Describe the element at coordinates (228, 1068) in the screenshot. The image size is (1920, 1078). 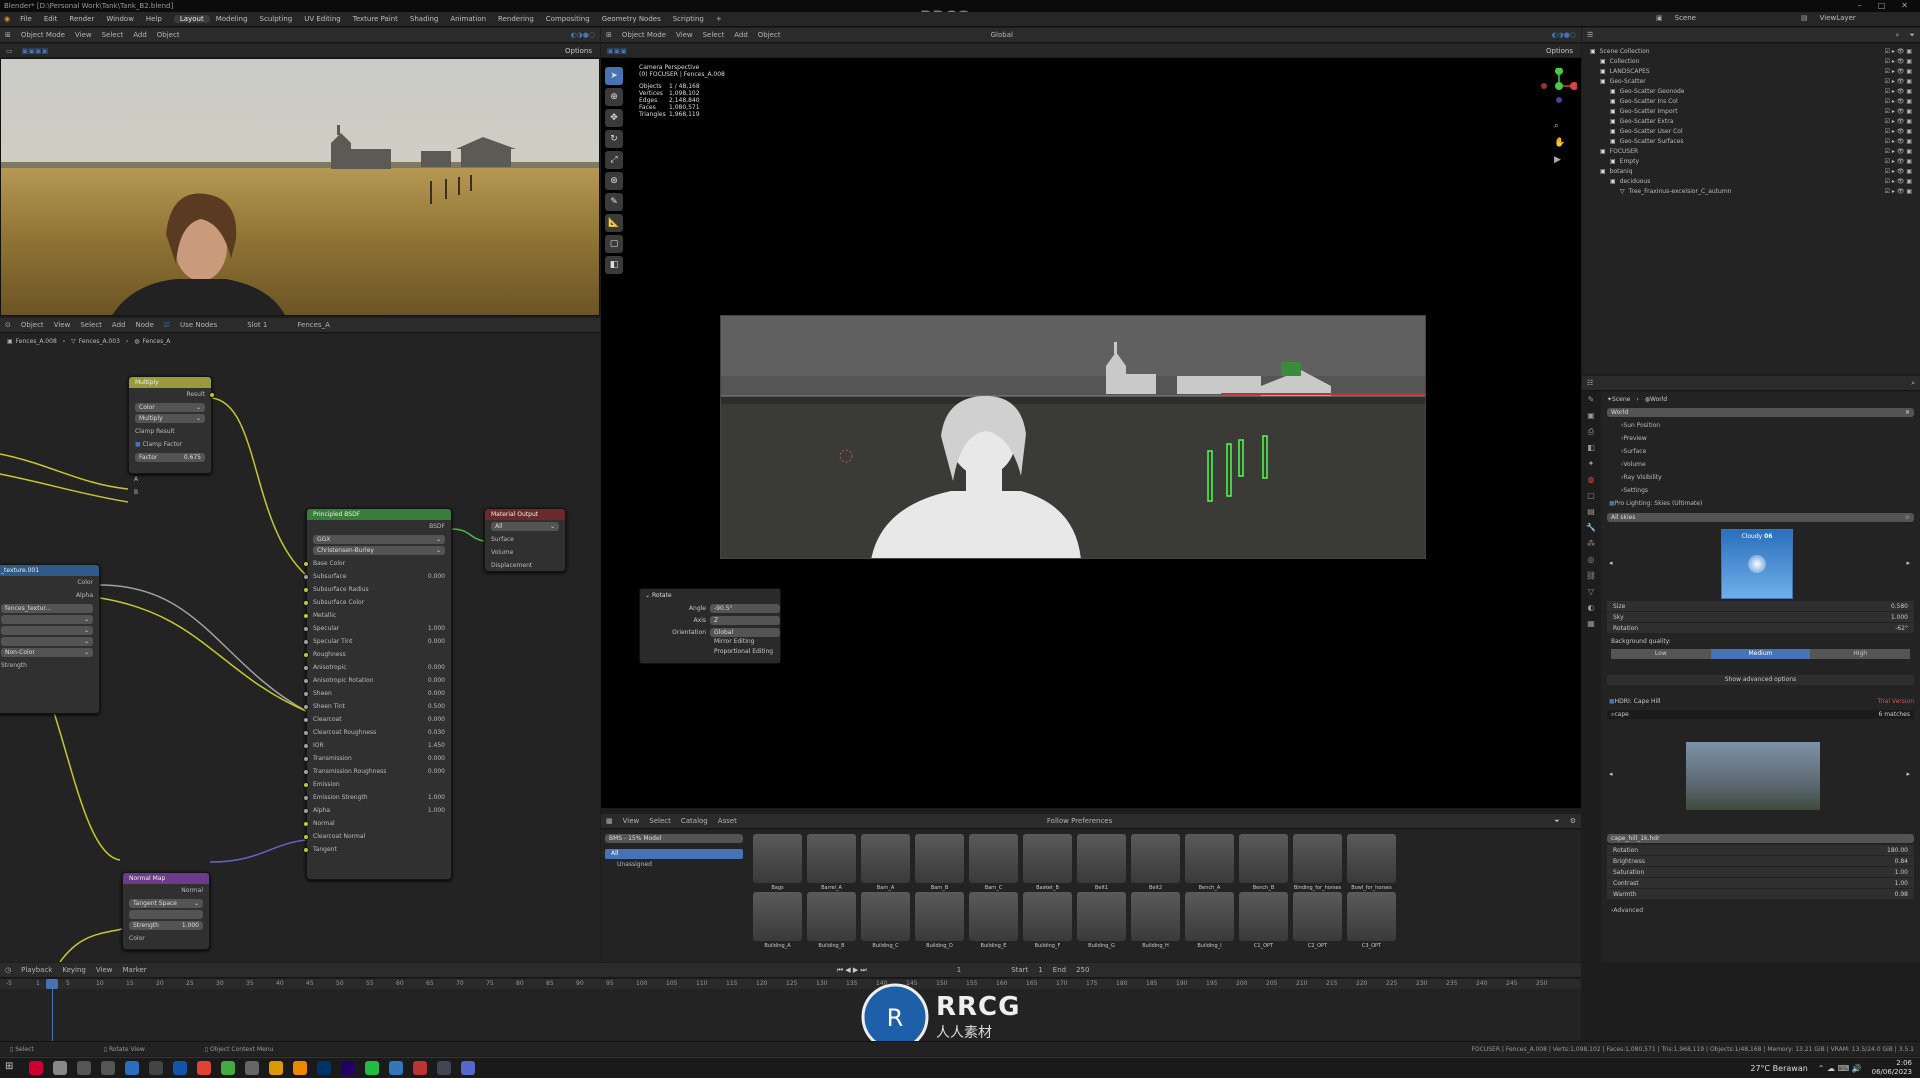
I see `chrome-icon` at that location.